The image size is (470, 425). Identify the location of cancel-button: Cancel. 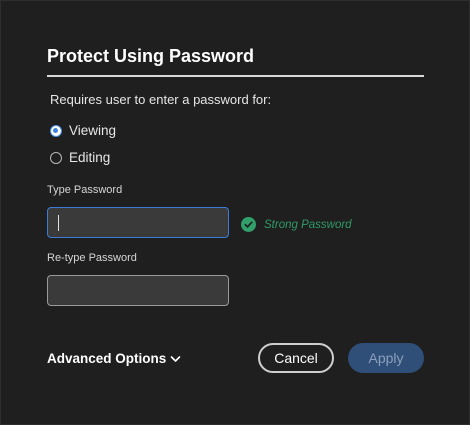
(296, 358).